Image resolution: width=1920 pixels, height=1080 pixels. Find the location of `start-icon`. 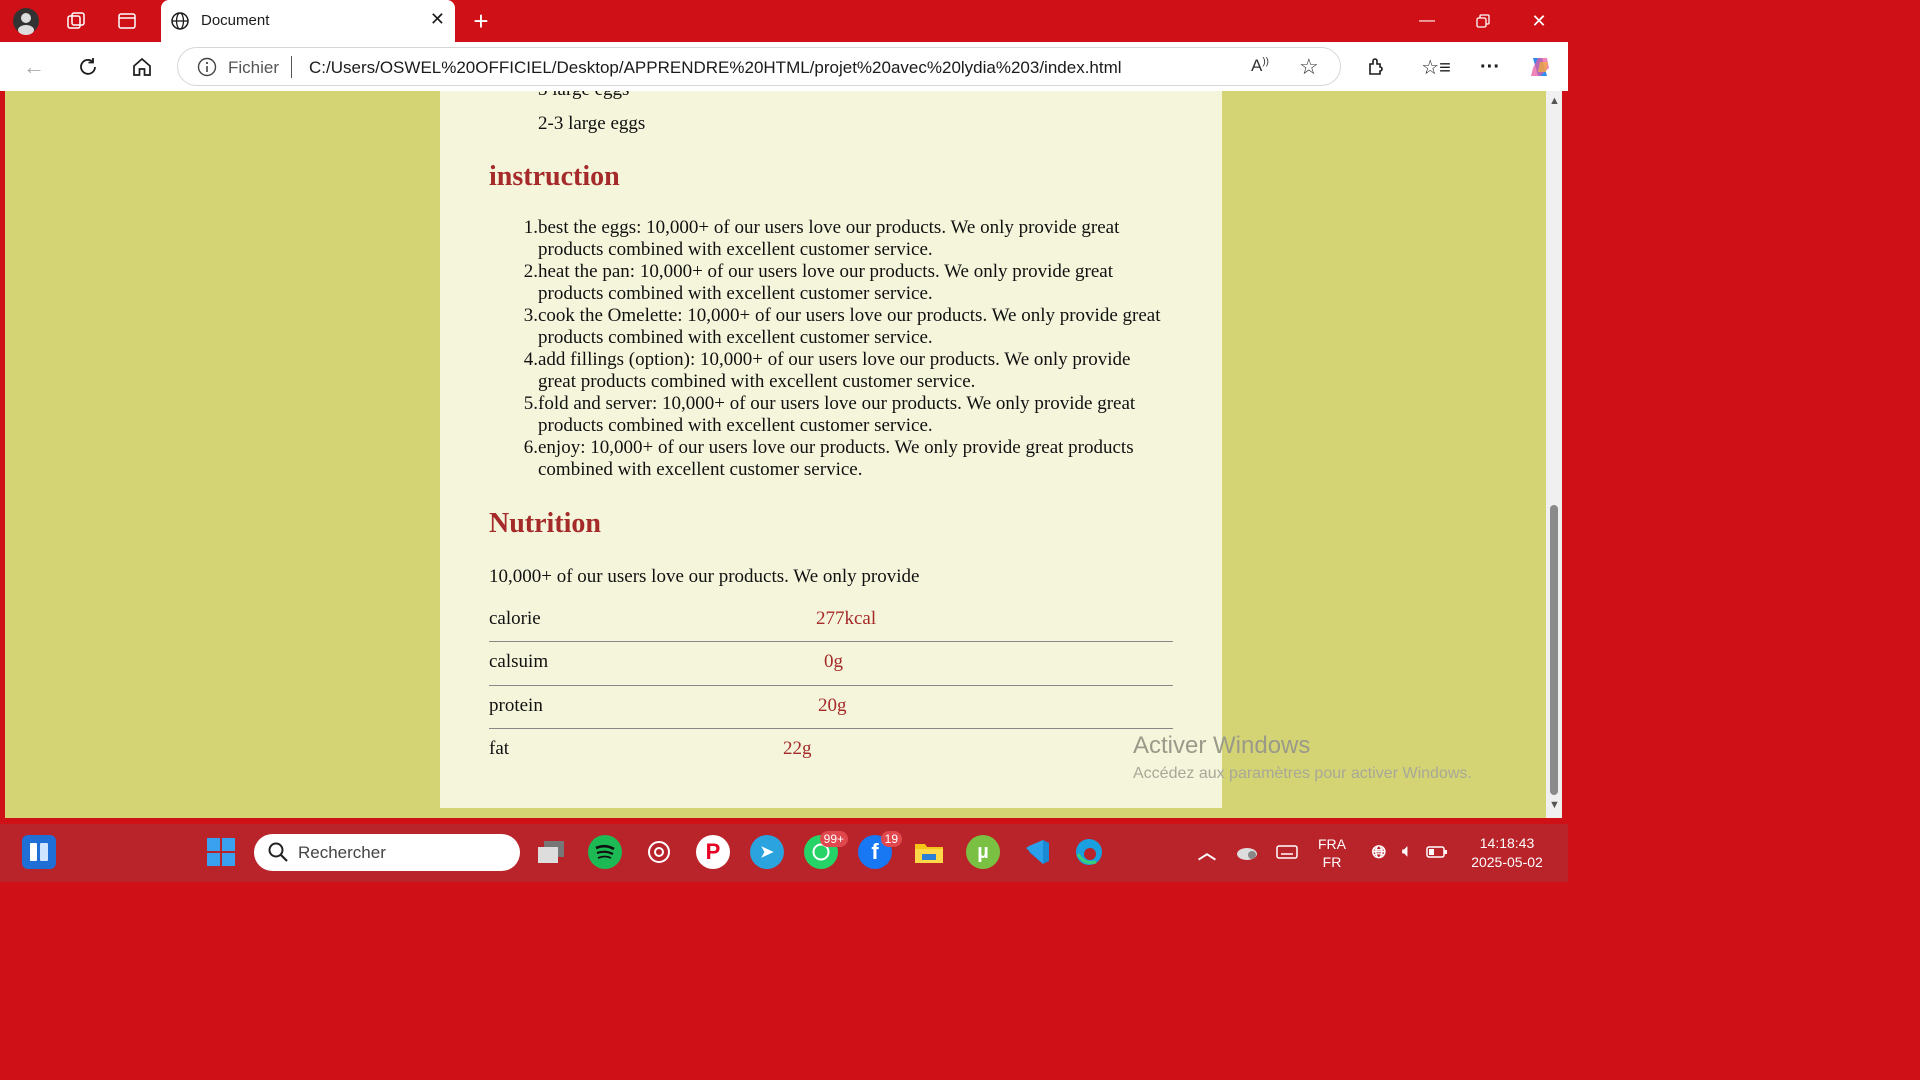

start-icon is located at coordinates (221, 852).